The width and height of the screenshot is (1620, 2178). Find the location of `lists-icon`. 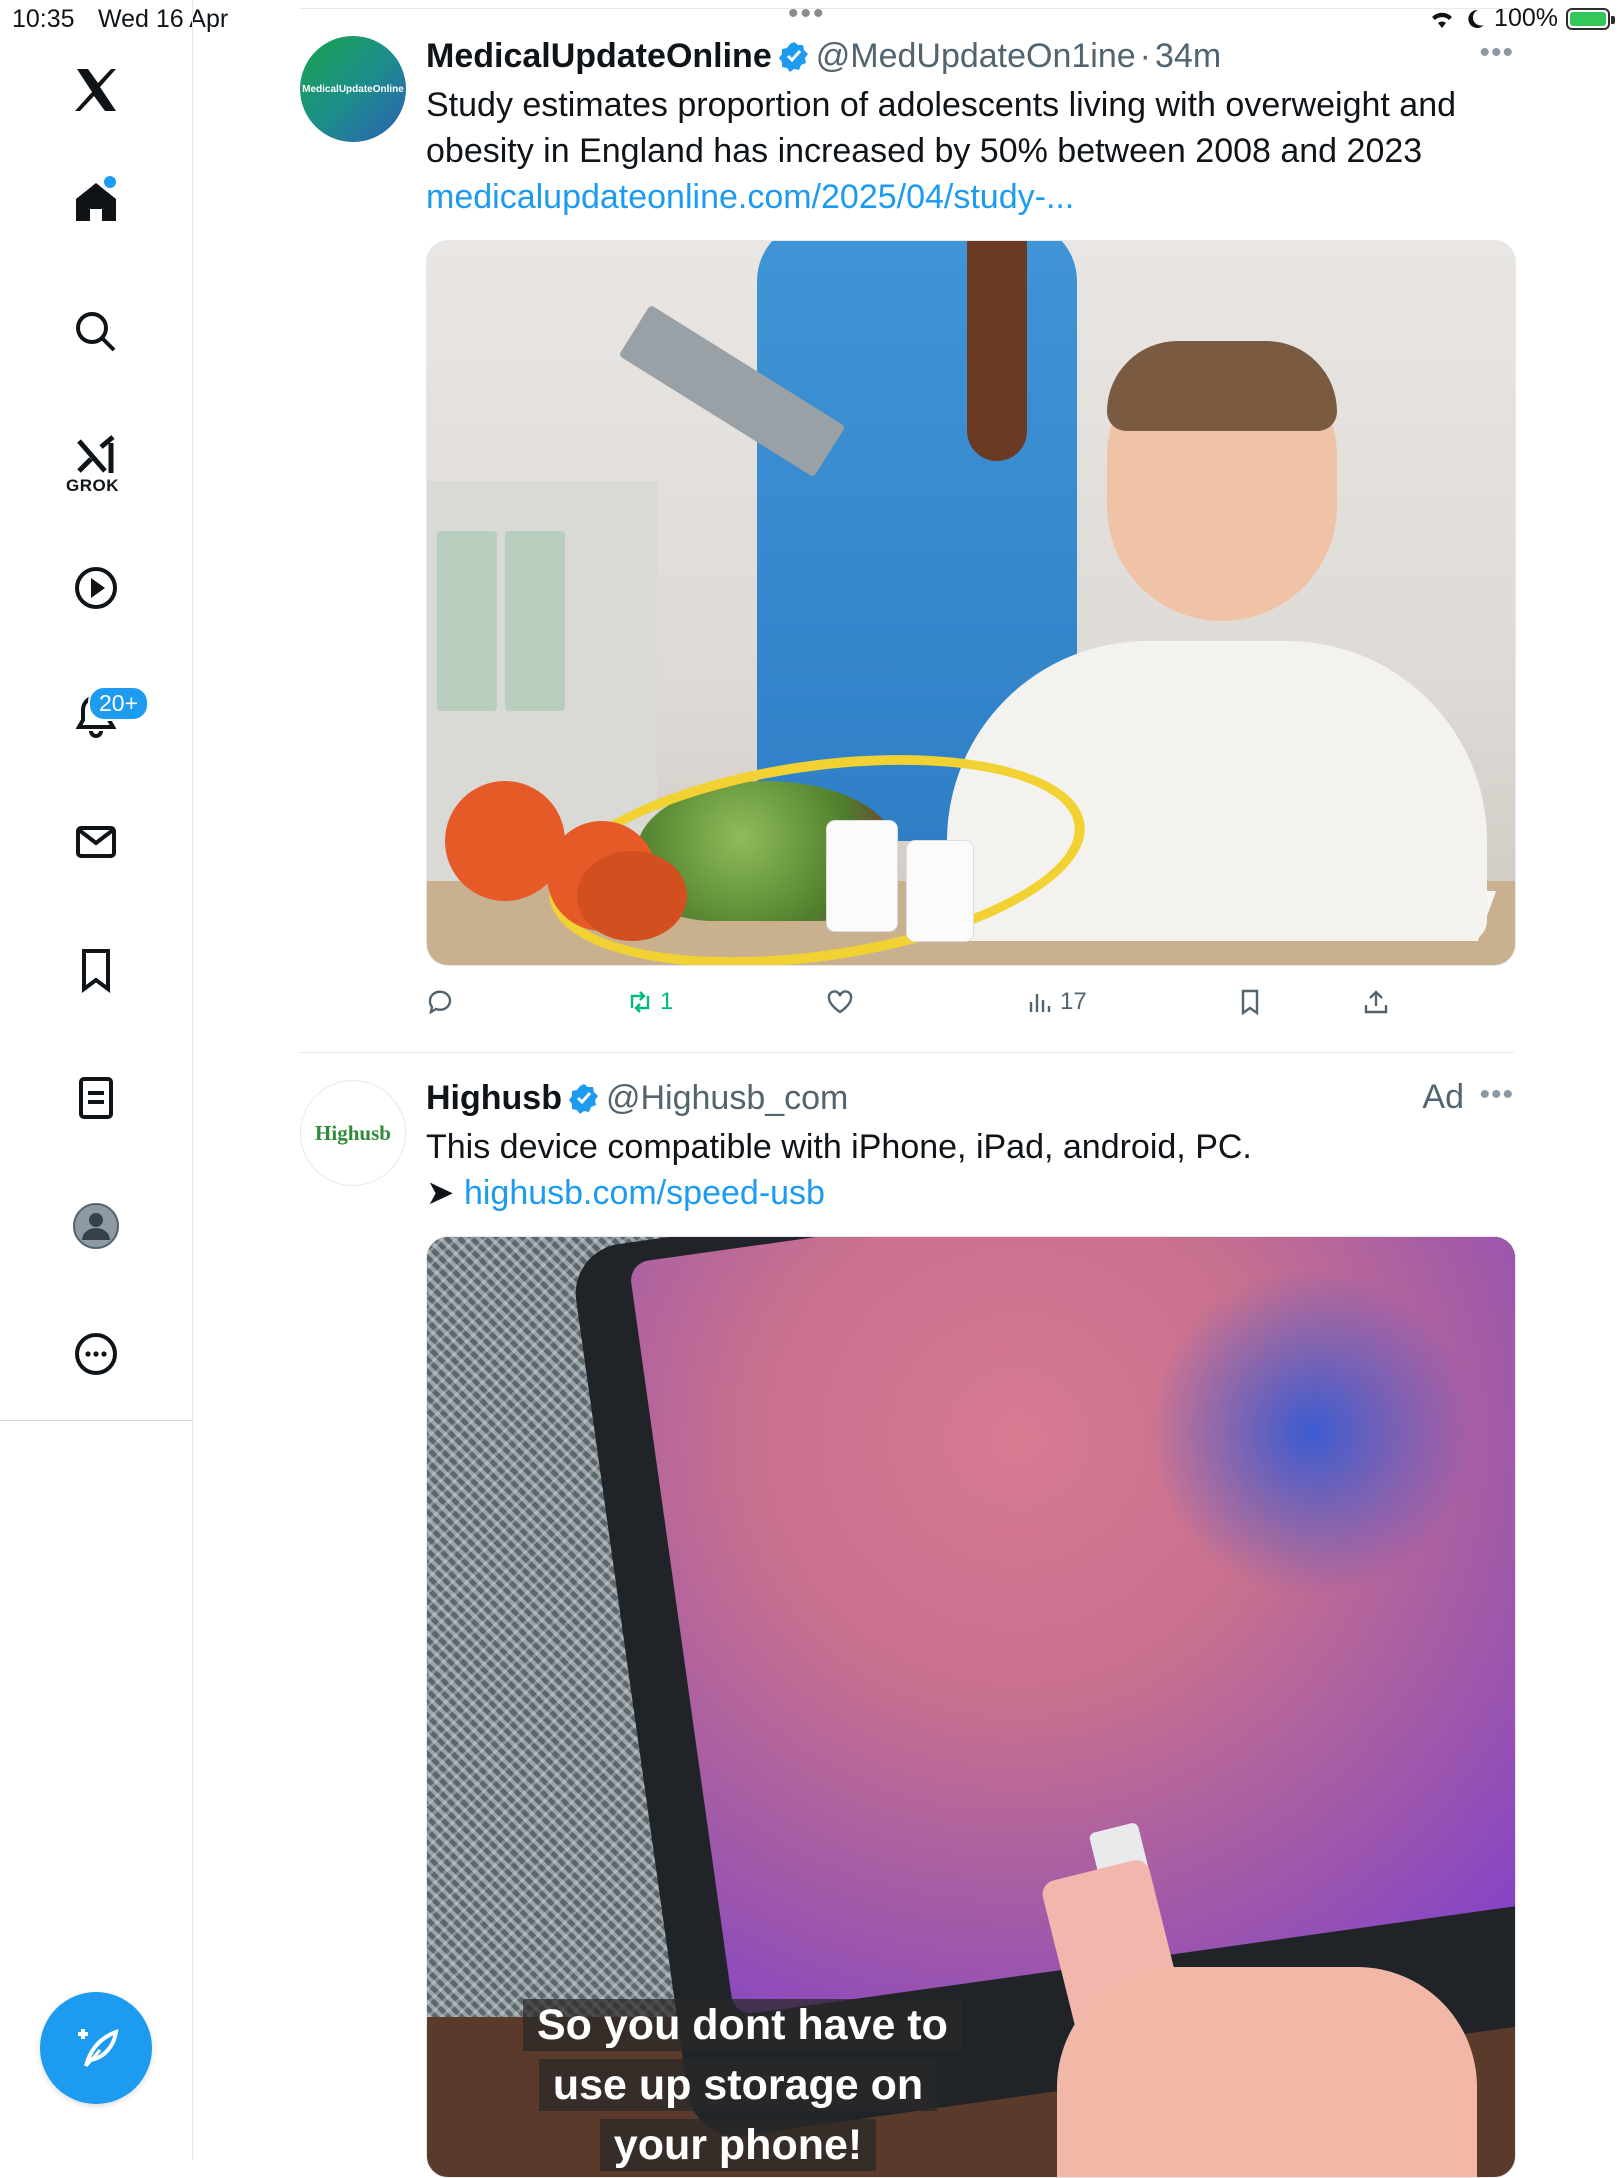

lists-icon is located at coordinates (96, 1098).